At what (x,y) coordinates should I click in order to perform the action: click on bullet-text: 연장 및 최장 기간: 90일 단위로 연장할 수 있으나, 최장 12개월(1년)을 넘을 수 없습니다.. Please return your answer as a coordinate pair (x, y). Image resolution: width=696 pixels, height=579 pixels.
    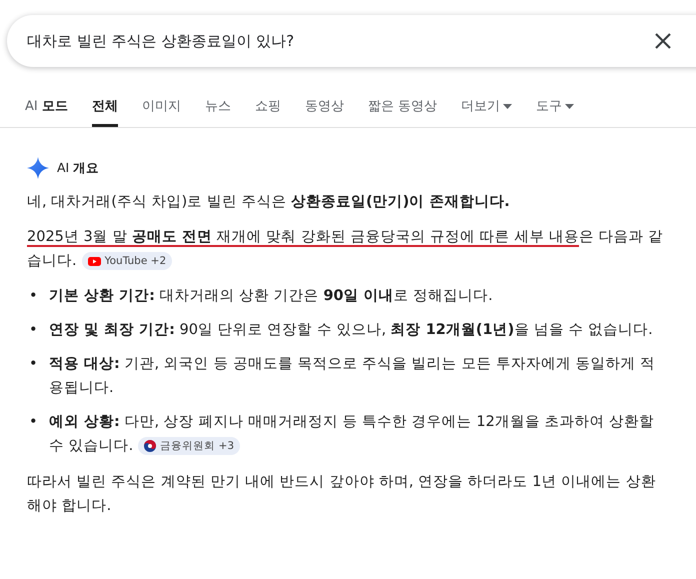
    Looking at the image, I should click on (351, 330).